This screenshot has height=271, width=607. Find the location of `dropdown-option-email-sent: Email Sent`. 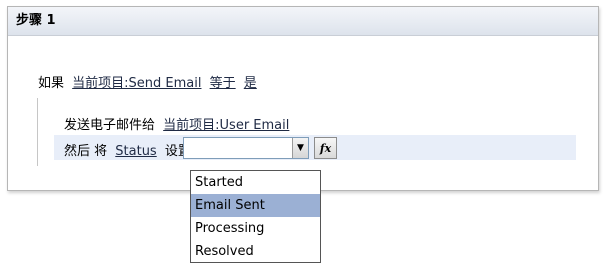

dropdown-option-email-sent: Email Sent is located at coordinates (255, 205).